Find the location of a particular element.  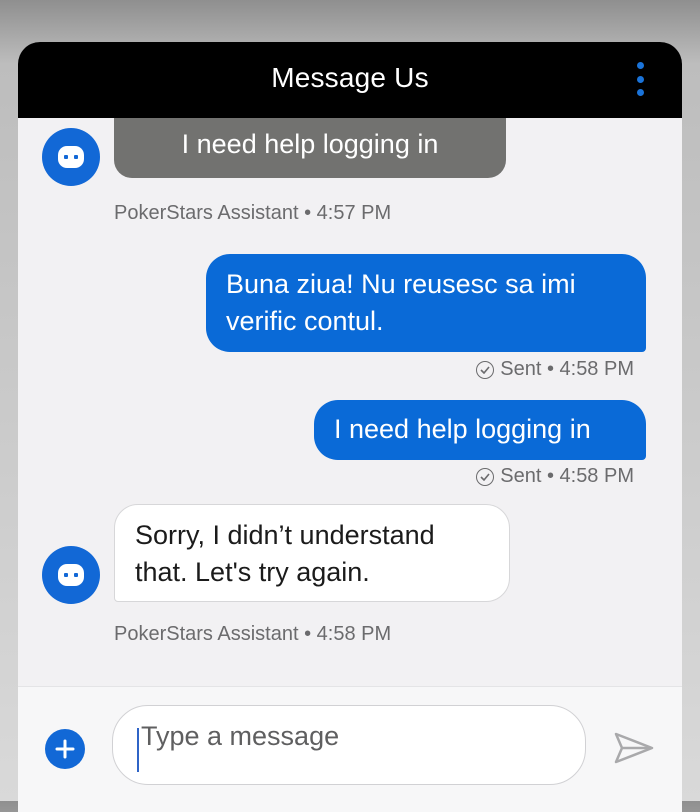

message-composer is located at coordinates (350, 749).